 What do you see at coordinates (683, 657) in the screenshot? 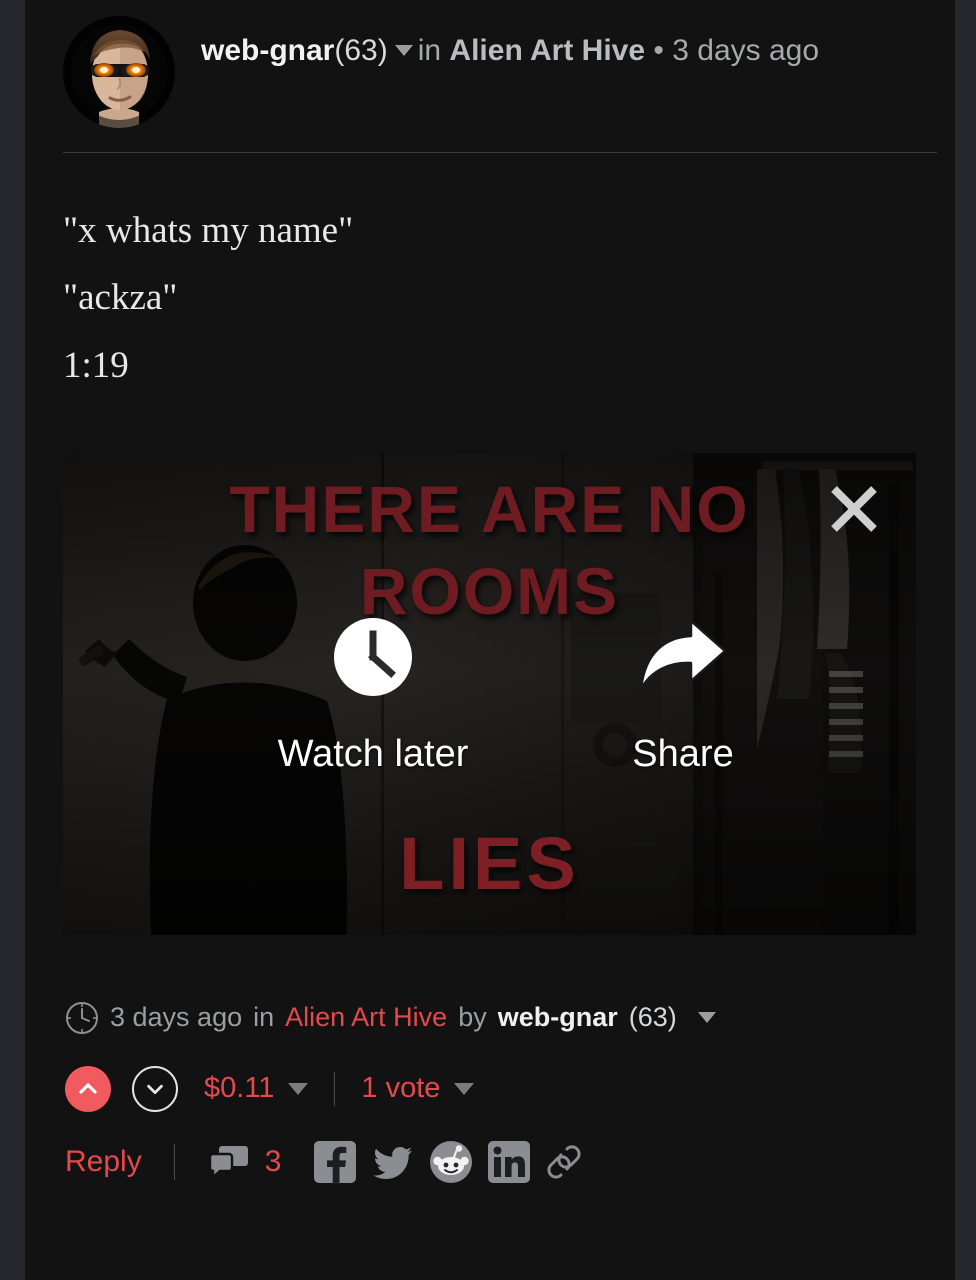
I see `share-arrow-icon` at bounding box center [683, 657].